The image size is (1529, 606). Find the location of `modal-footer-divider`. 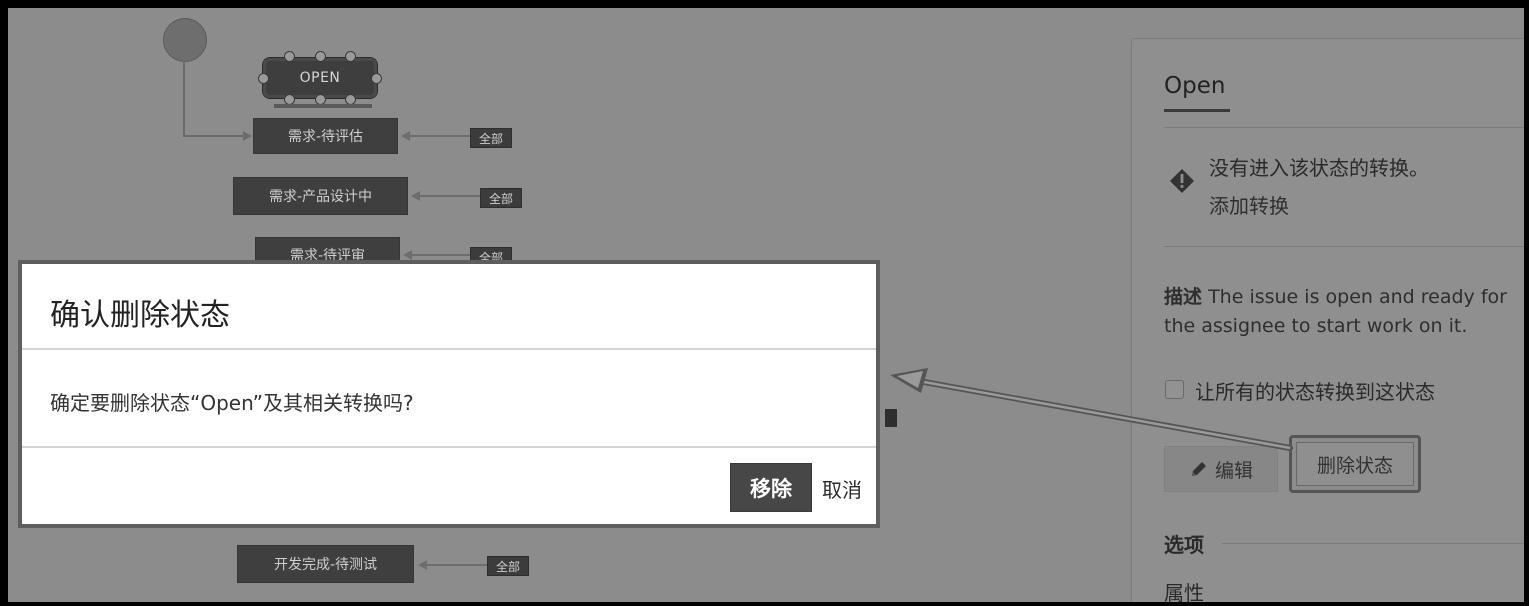

modal-footer-divider is located at coordinates (449, 447).